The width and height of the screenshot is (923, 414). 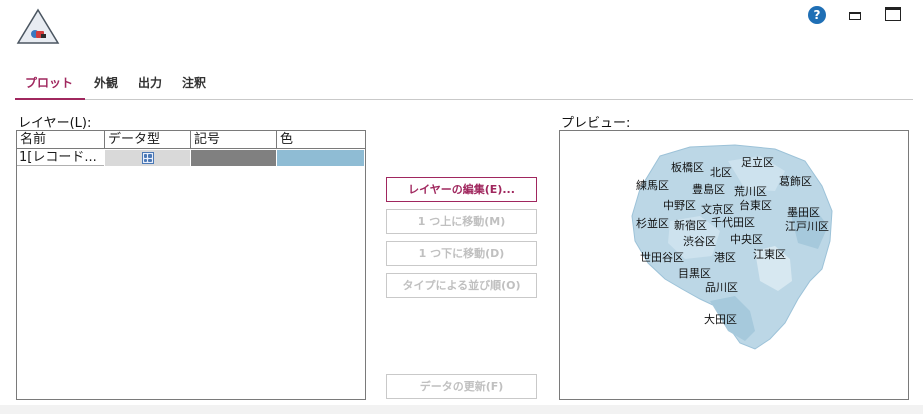 What do you see at coordinates (652, 185) in the screenshot?
I see `svg-text: 練馬区` at bounding box center [652, 185].